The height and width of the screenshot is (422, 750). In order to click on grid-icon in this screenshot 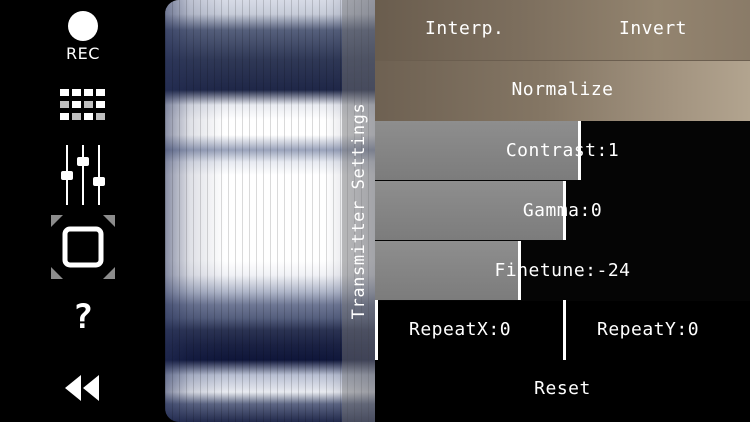, I will do `click(82, 104)`.